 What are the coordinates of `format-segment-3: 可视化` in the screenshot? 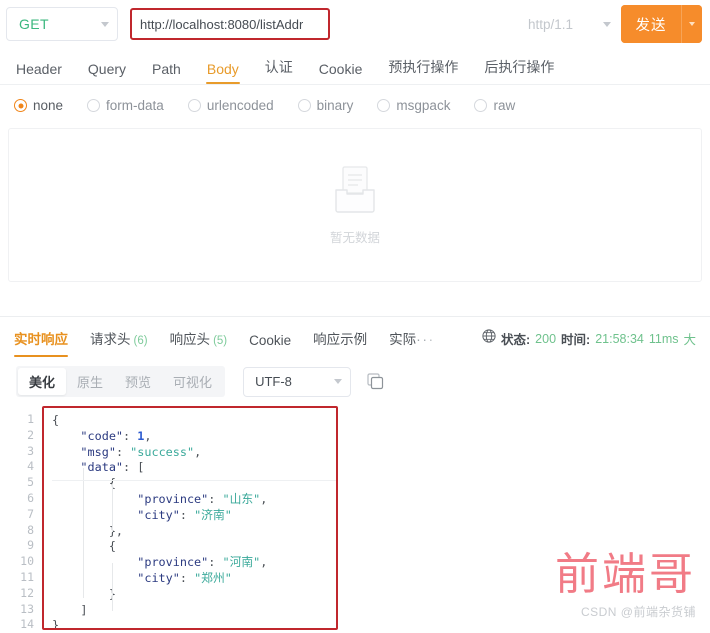 It's located at (192, 381).